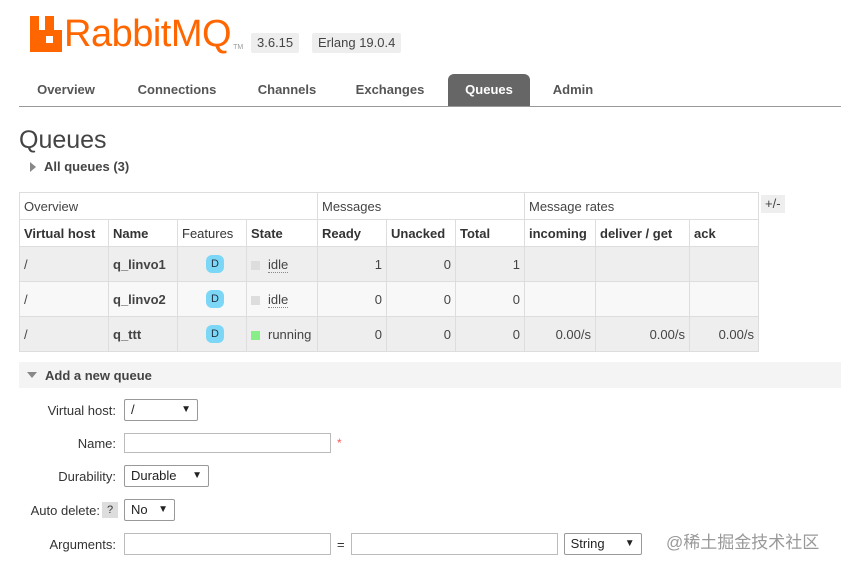 This screenshot has width=841, height=565. I want to click on version-badge: 3.6.15, so click(275, 43).